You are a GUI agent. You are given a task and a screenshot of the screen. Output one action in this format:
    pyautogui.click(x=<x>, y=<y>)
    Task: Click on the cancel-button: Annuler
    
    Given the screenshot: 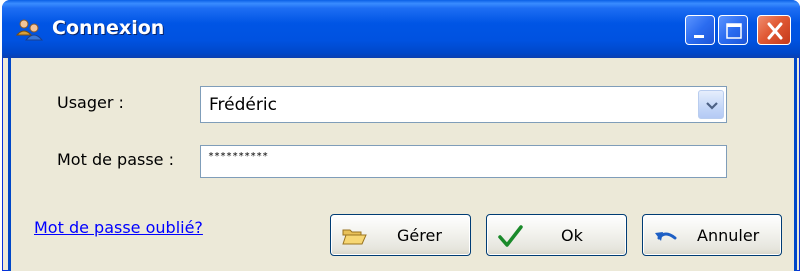 What is the action you would take?
    pyautogui.click(x=712, y=235)
    